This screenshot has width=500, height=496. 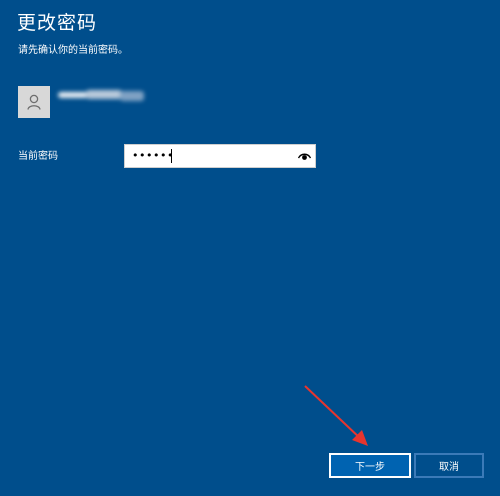 I want to click on reveal-password-button, so click(x=304, y=156).